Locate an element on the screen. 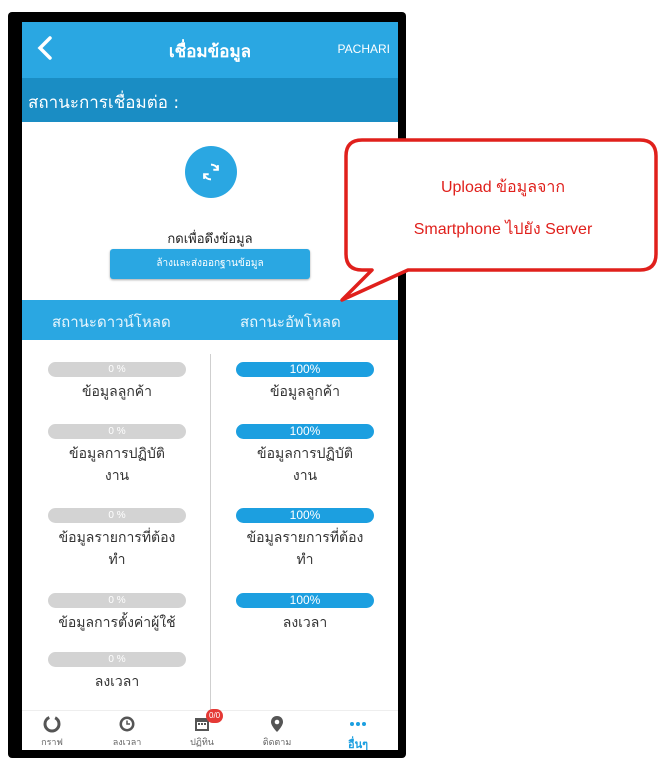 The width and height of the screenshot is (662, 771). callout-line-1: Upload ข้อมูลจาก is located at coordinates (503, 187).